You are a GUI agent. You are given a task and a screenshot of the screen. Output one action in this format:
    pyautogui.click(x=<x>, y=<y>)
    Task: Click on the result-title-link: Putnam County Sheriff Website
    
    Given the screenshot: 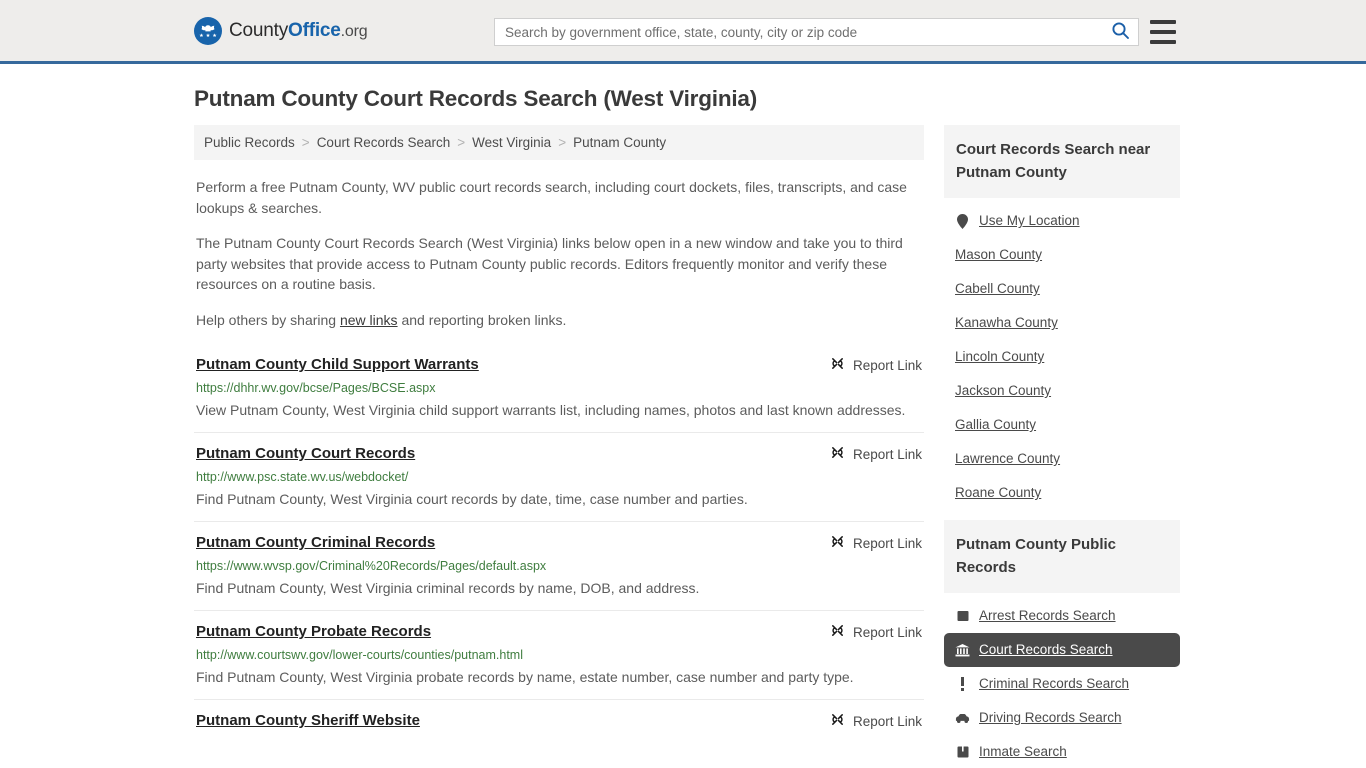 What is the action you would take?
    pyautogui.click(x=308, y=721)
    